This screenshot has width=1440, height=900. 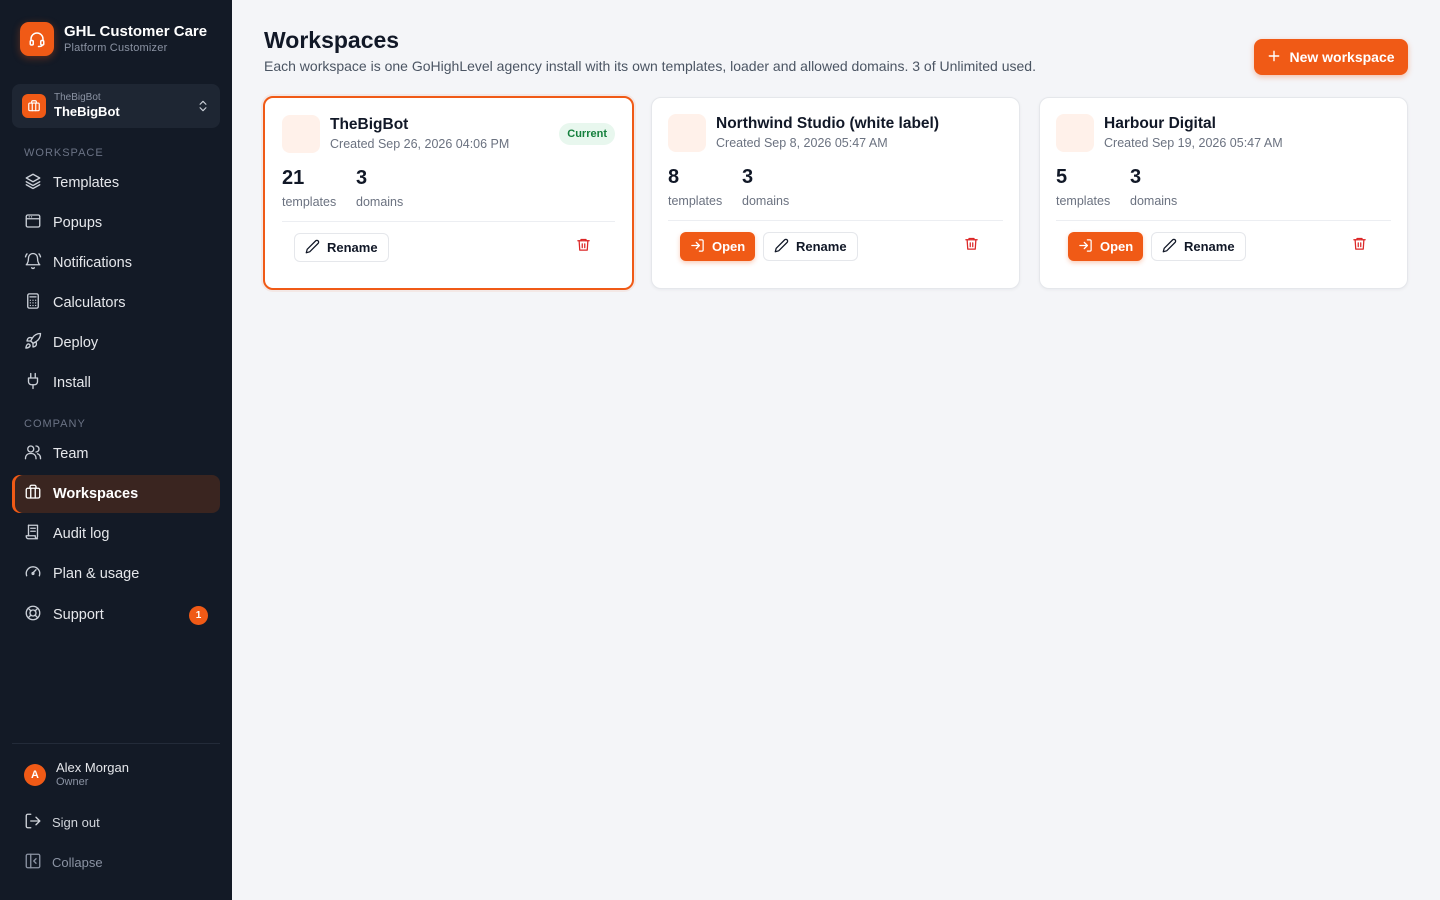 I want to click on new-workspace-label: New workspace, so click(x=1342, y=57).